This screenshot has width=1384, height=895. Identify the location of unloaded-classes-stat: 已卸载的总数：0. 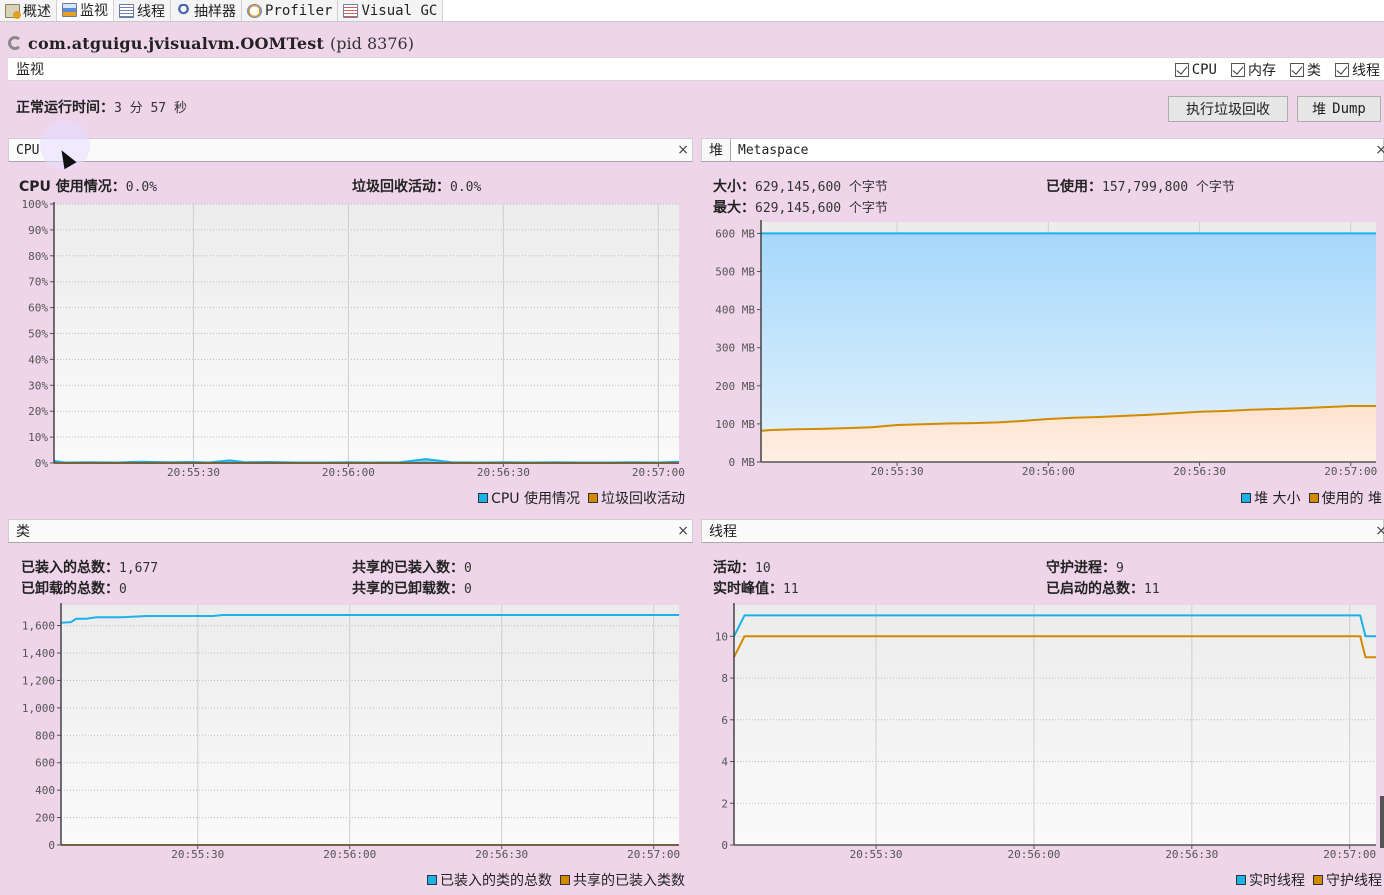
(74, 588).